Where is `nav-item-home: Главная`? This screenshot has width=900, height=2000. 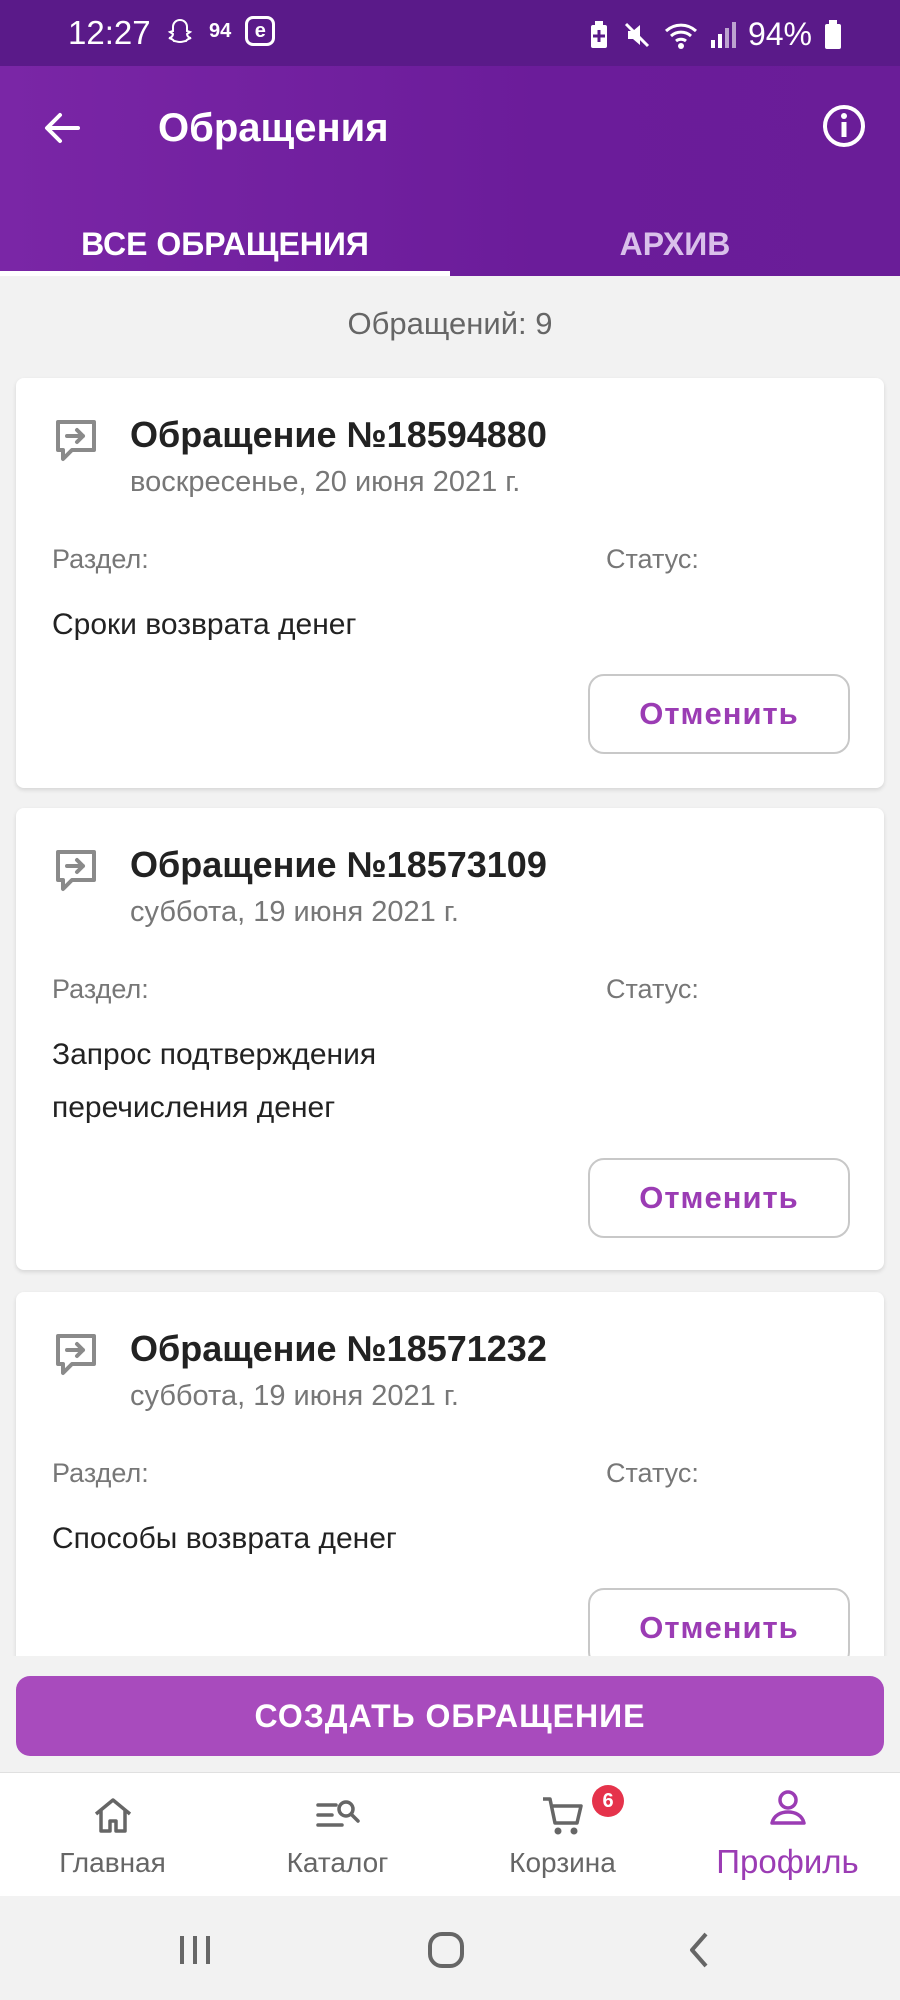 nav-item-home: Главная is located at coordinates (112, 1834).